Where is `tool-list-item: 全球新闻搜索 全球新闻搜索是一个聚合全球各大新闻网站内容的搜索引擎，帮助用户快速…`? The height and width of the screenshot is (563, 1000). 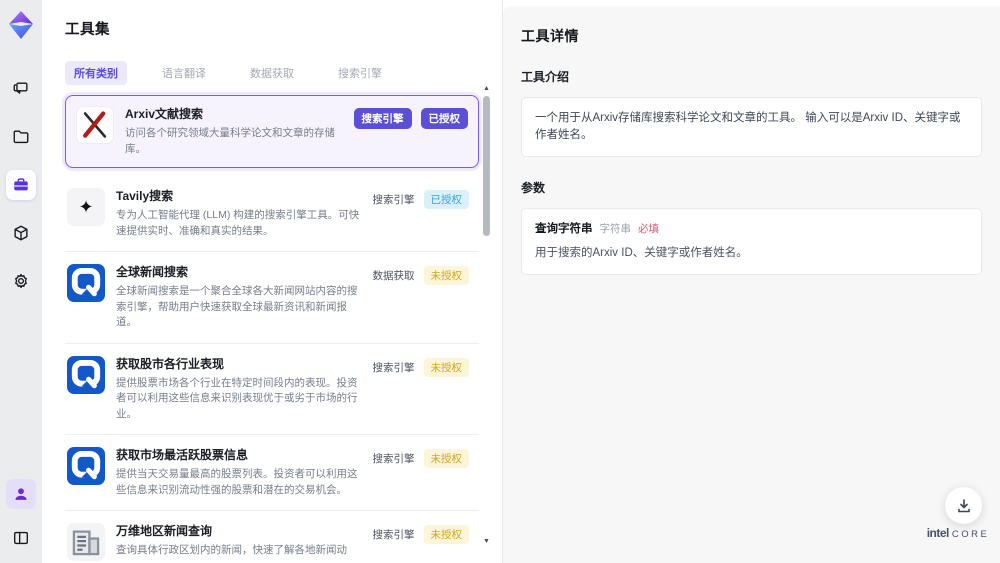 tool-list-item: 全球新闻搜索 全球新闻搜索是一个聚合全球各大新闻网站内容的搜索引擎，帮助用户快速… is located at coordinates (272, 298).